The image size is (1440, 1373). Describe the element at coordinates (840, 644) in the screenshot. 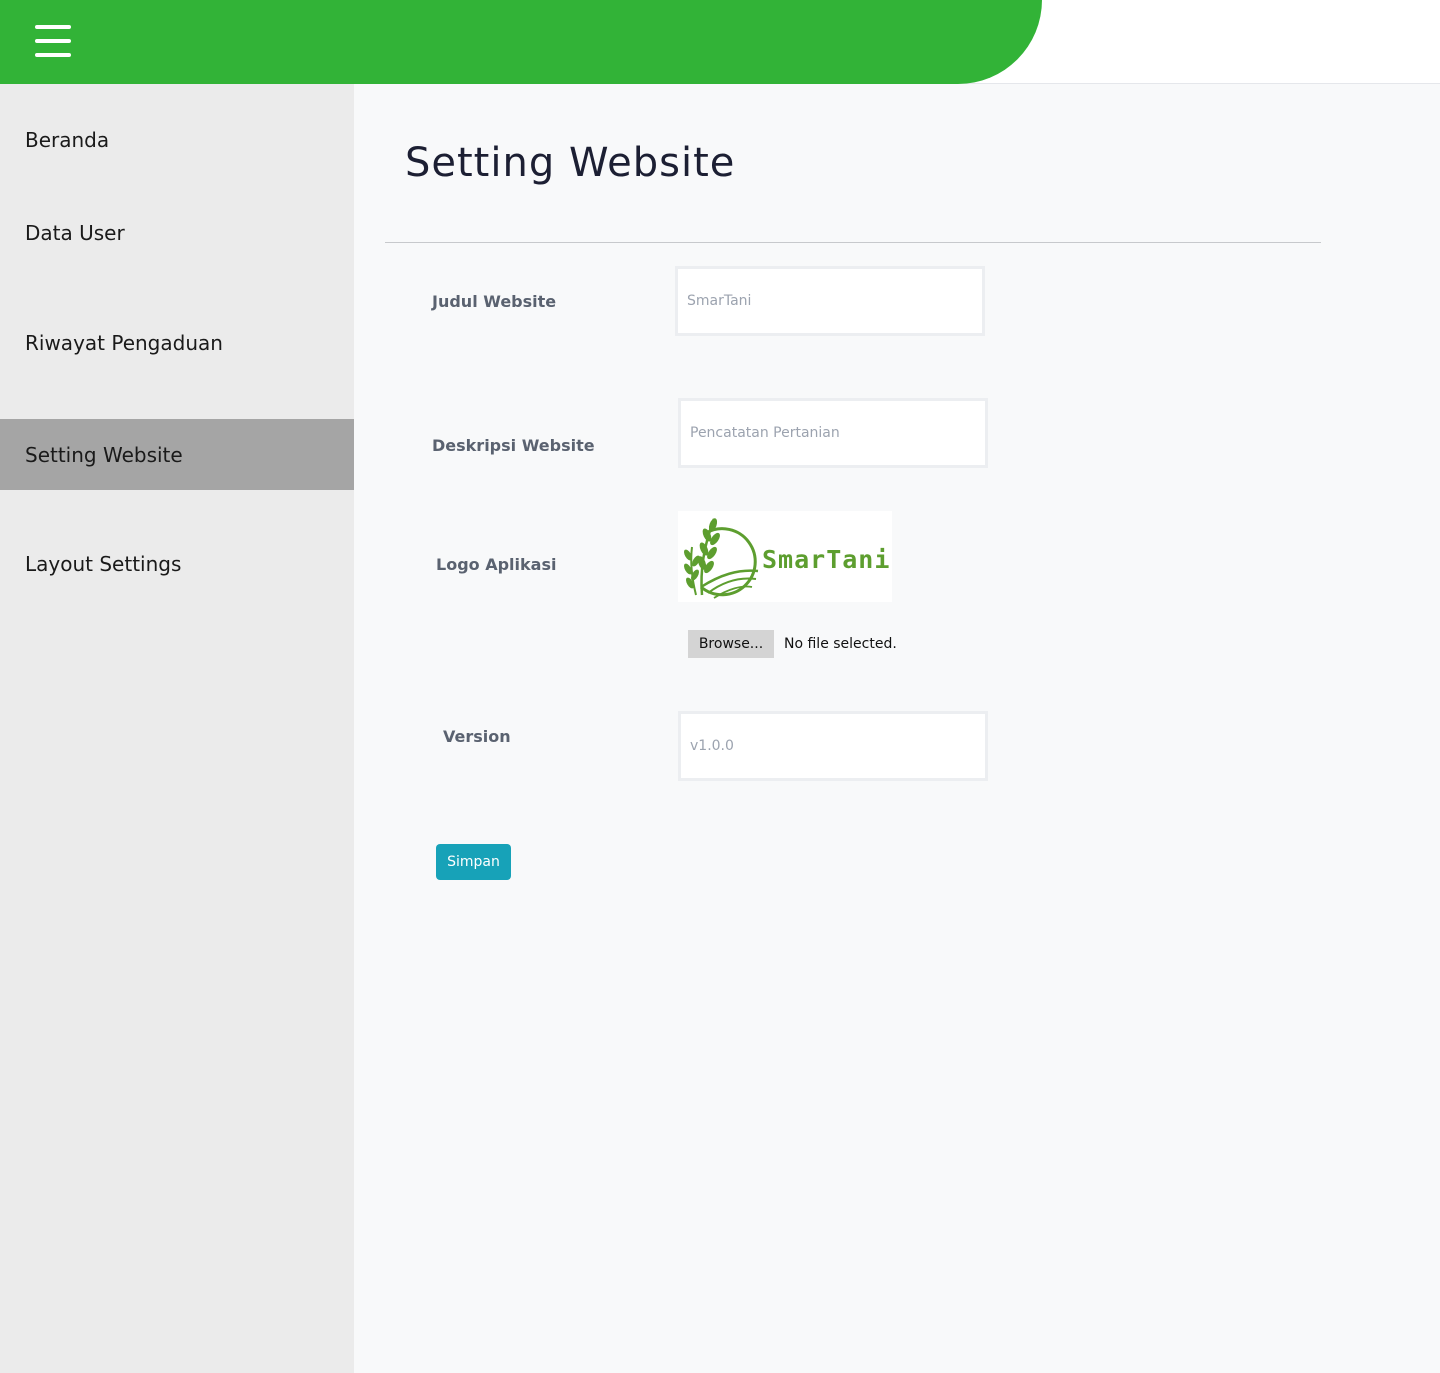

I see `file-status-text: No file selected.` at that location.